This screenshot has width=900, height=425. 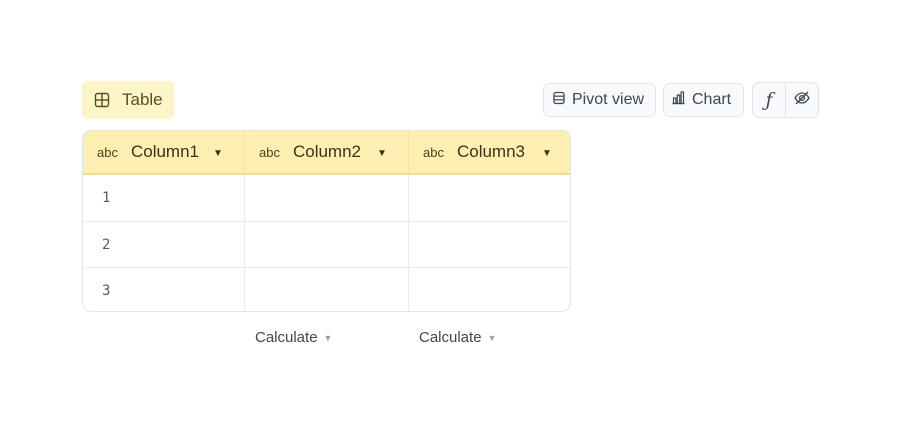 I want to click on chart-button: Chart, so click(x=703, y=100).